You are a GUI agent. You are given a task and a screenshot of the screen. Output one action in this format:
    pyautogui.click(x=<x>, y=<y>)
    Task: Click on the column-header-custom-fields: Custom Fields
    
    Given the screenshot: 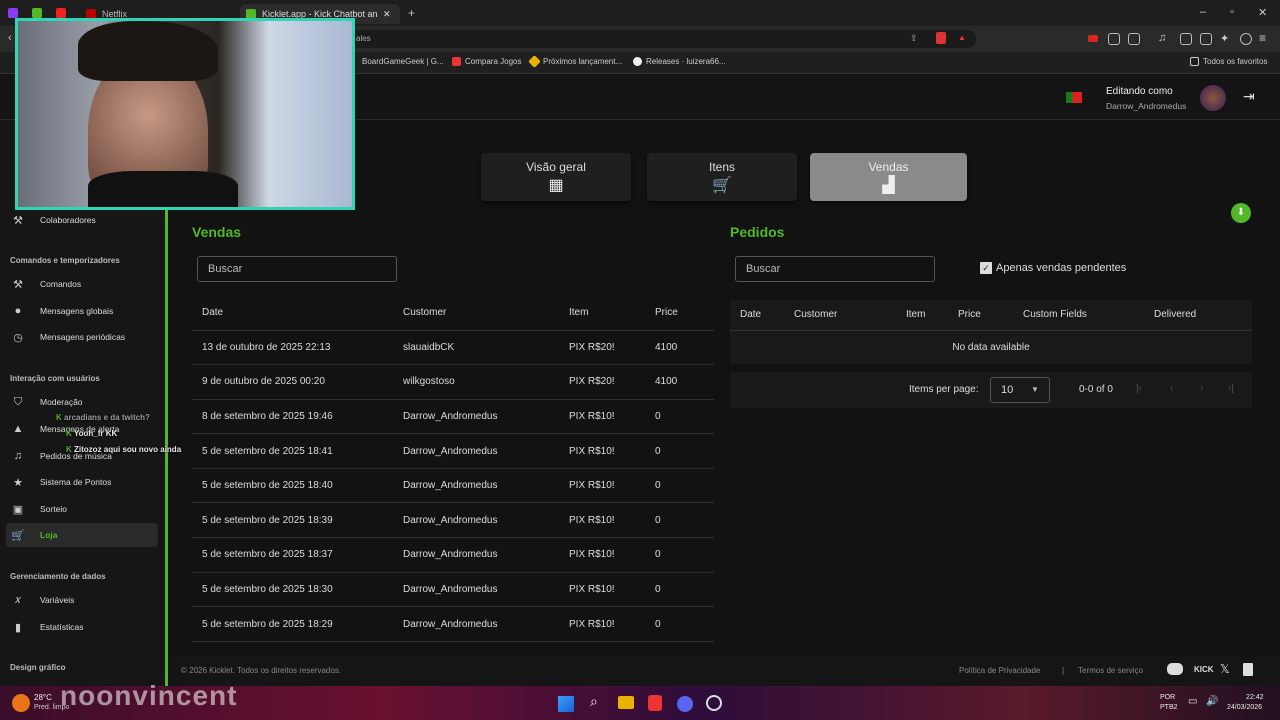 What is the action you would take?
    pyautogui.click(x=1088, y=315)
    